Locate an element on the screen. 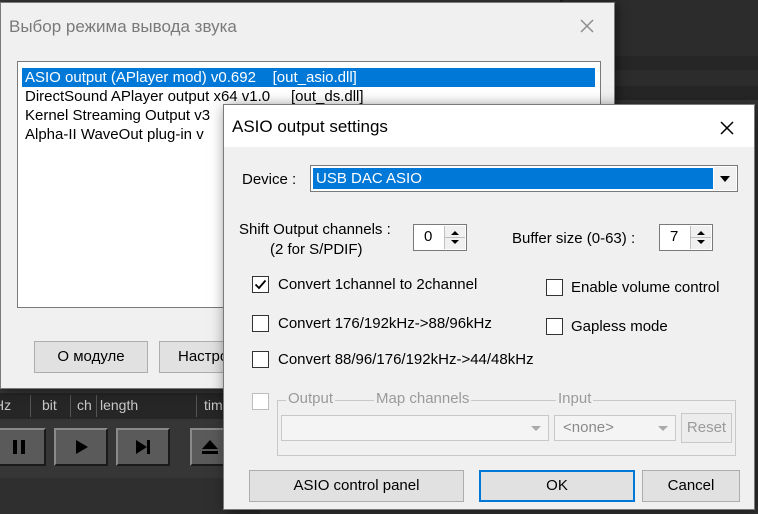 This screenshot has width=758, height=514. map-channels-group-label: Map channels is located at coordinates (423, 398).